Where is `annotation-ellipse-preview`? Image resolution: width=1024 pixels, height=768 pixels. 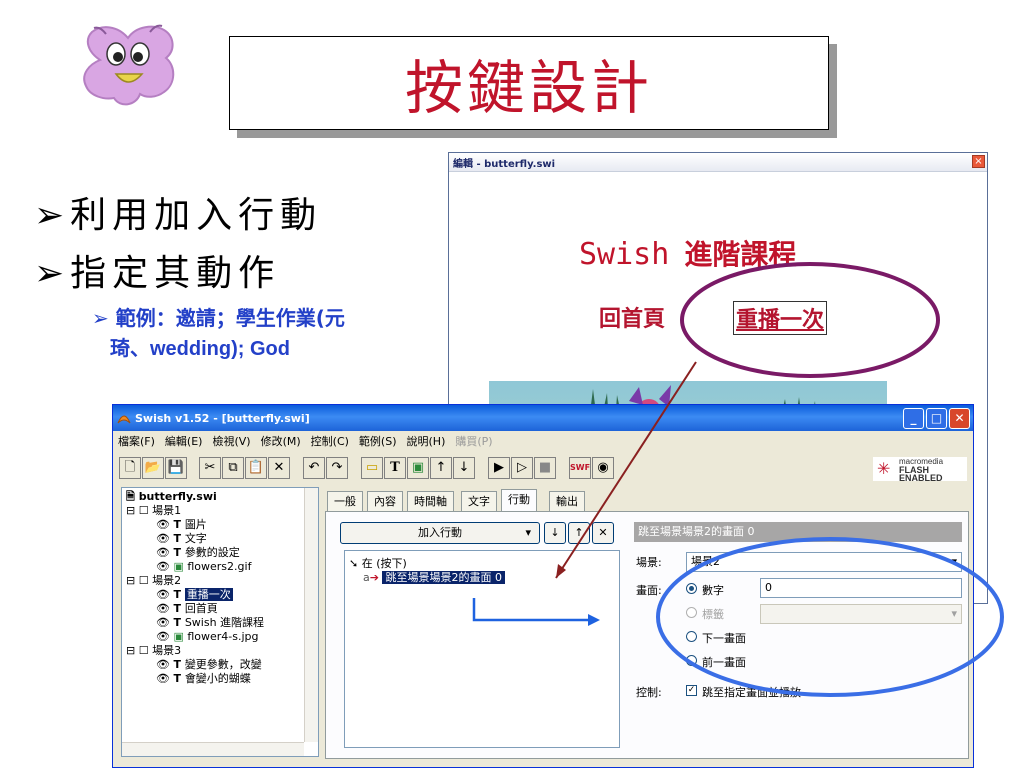 annotation-ellipse-preview is located at coordinates (810, 320).